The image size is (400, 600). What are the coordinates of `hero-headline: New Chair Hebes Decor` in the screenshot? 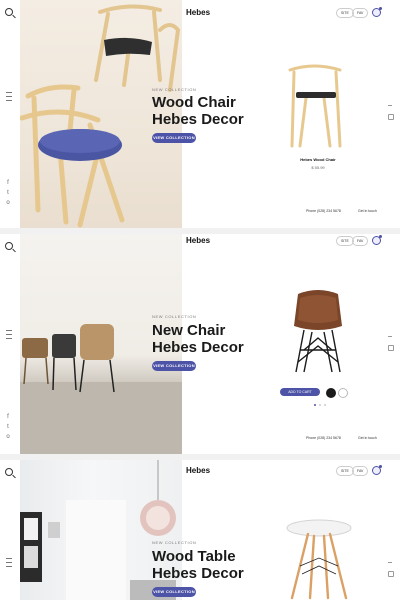 It's located at (198, 339).